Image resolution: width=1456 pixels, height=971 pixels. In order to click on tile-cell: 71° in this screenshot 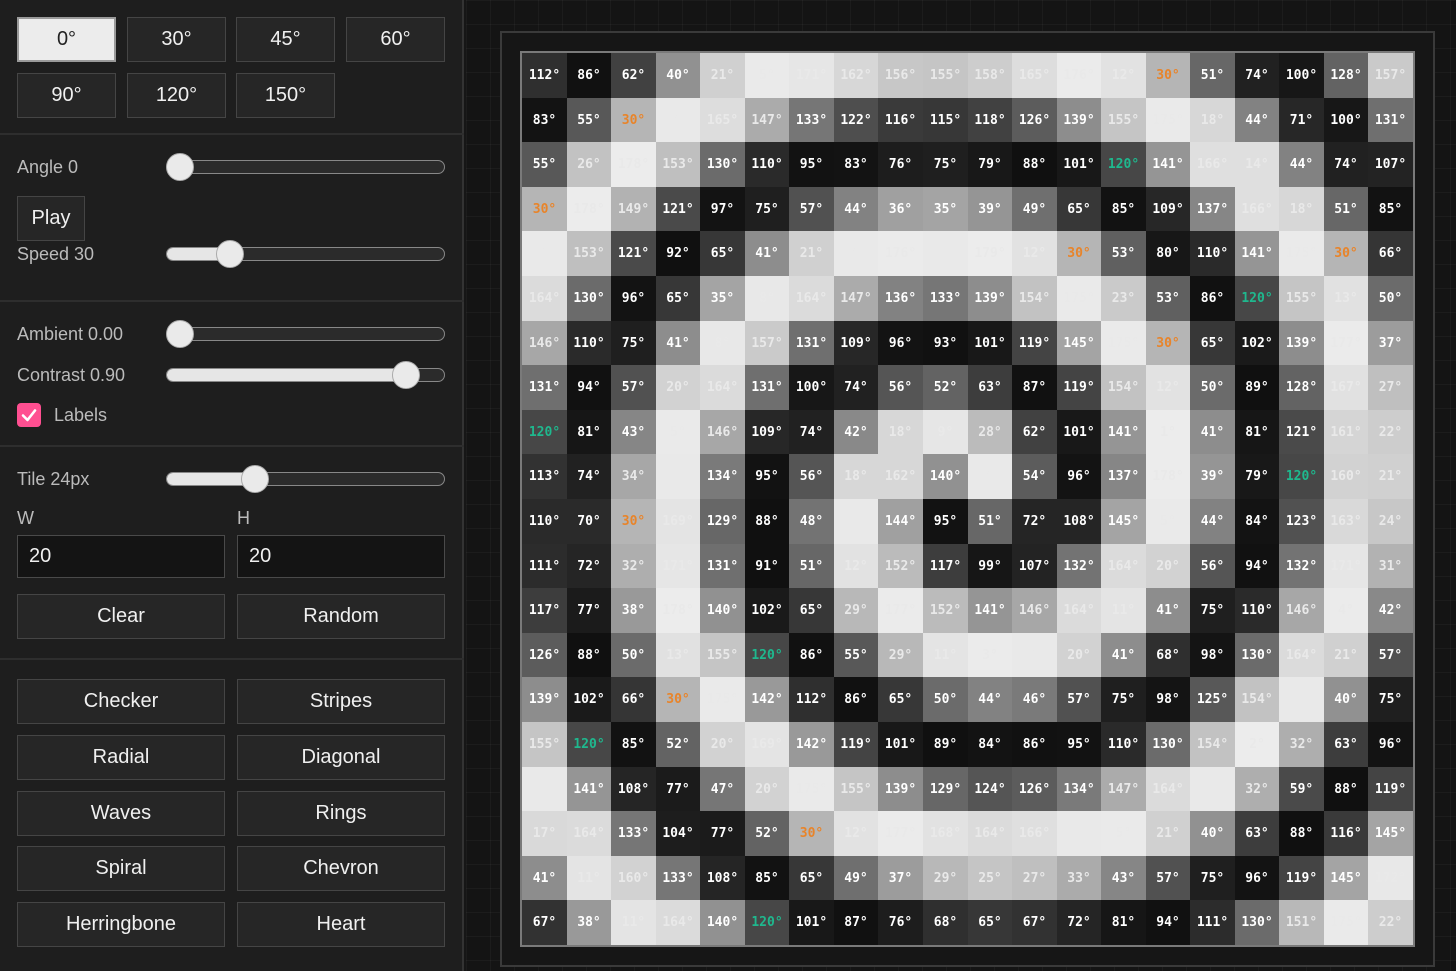, I will do `click(1301, 120)`.